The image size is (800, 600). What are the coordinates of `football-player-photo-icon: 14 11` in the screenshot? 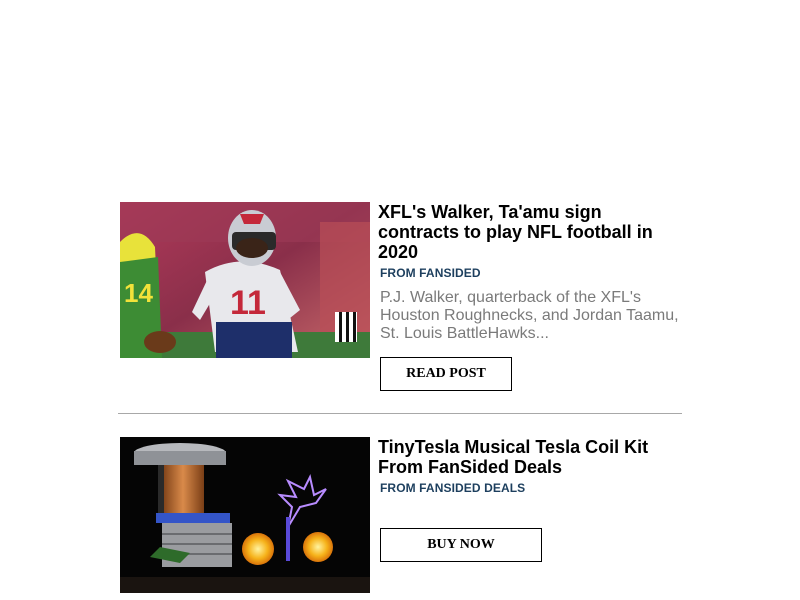 It's located at (245, 280).